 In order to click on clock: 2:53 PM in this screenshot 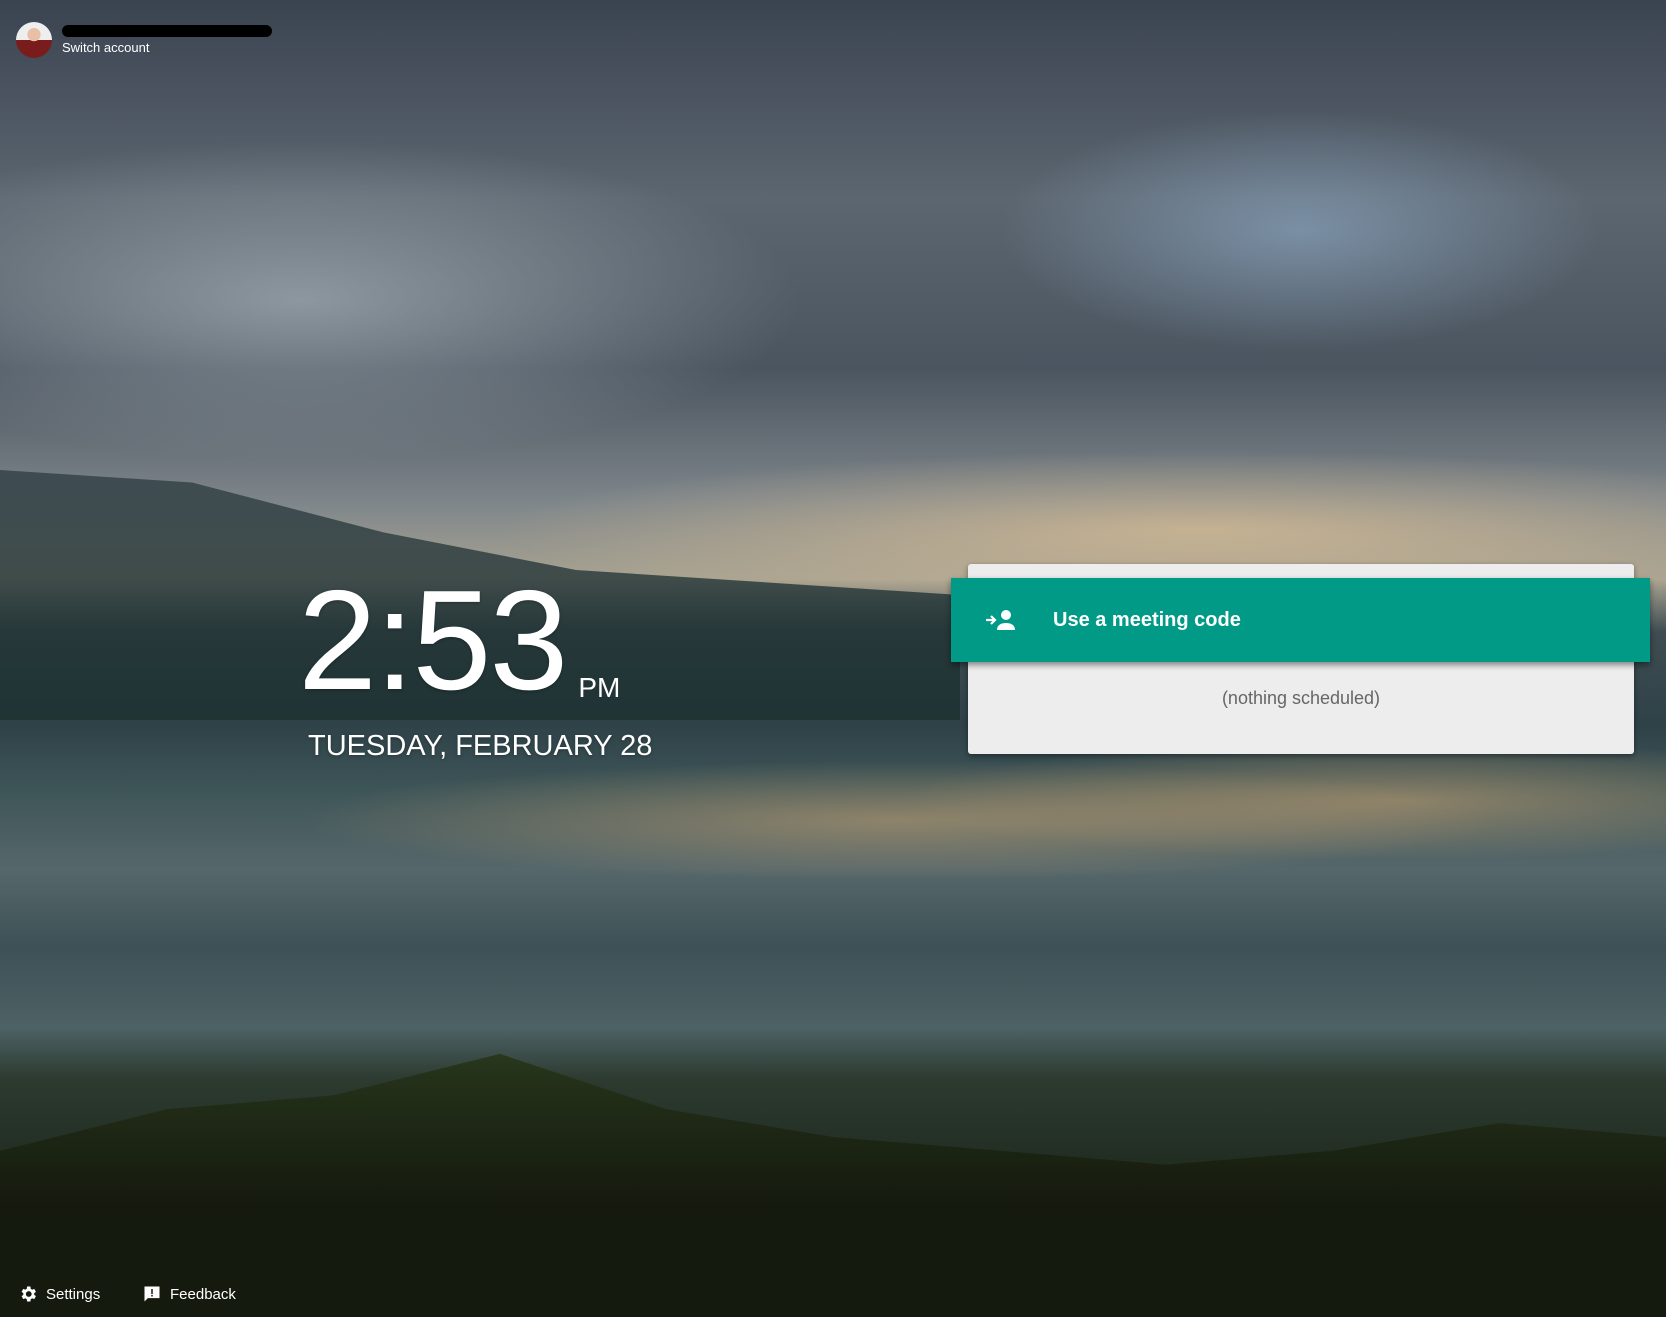, I will do `click(459, 641)`.